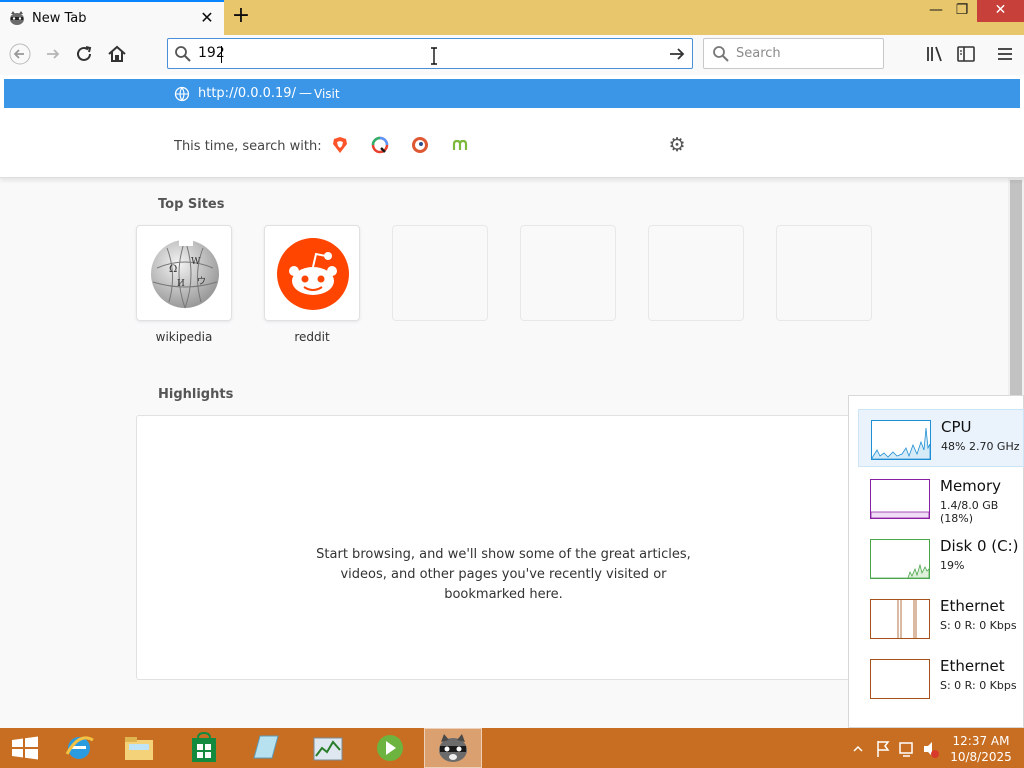 This screenshot has height=768, width=1024. Describe the element at coordinates (941, 438) in the screenshot. I see `tm-row-cpu: CPU 48% 2.70 GHz` at that location.